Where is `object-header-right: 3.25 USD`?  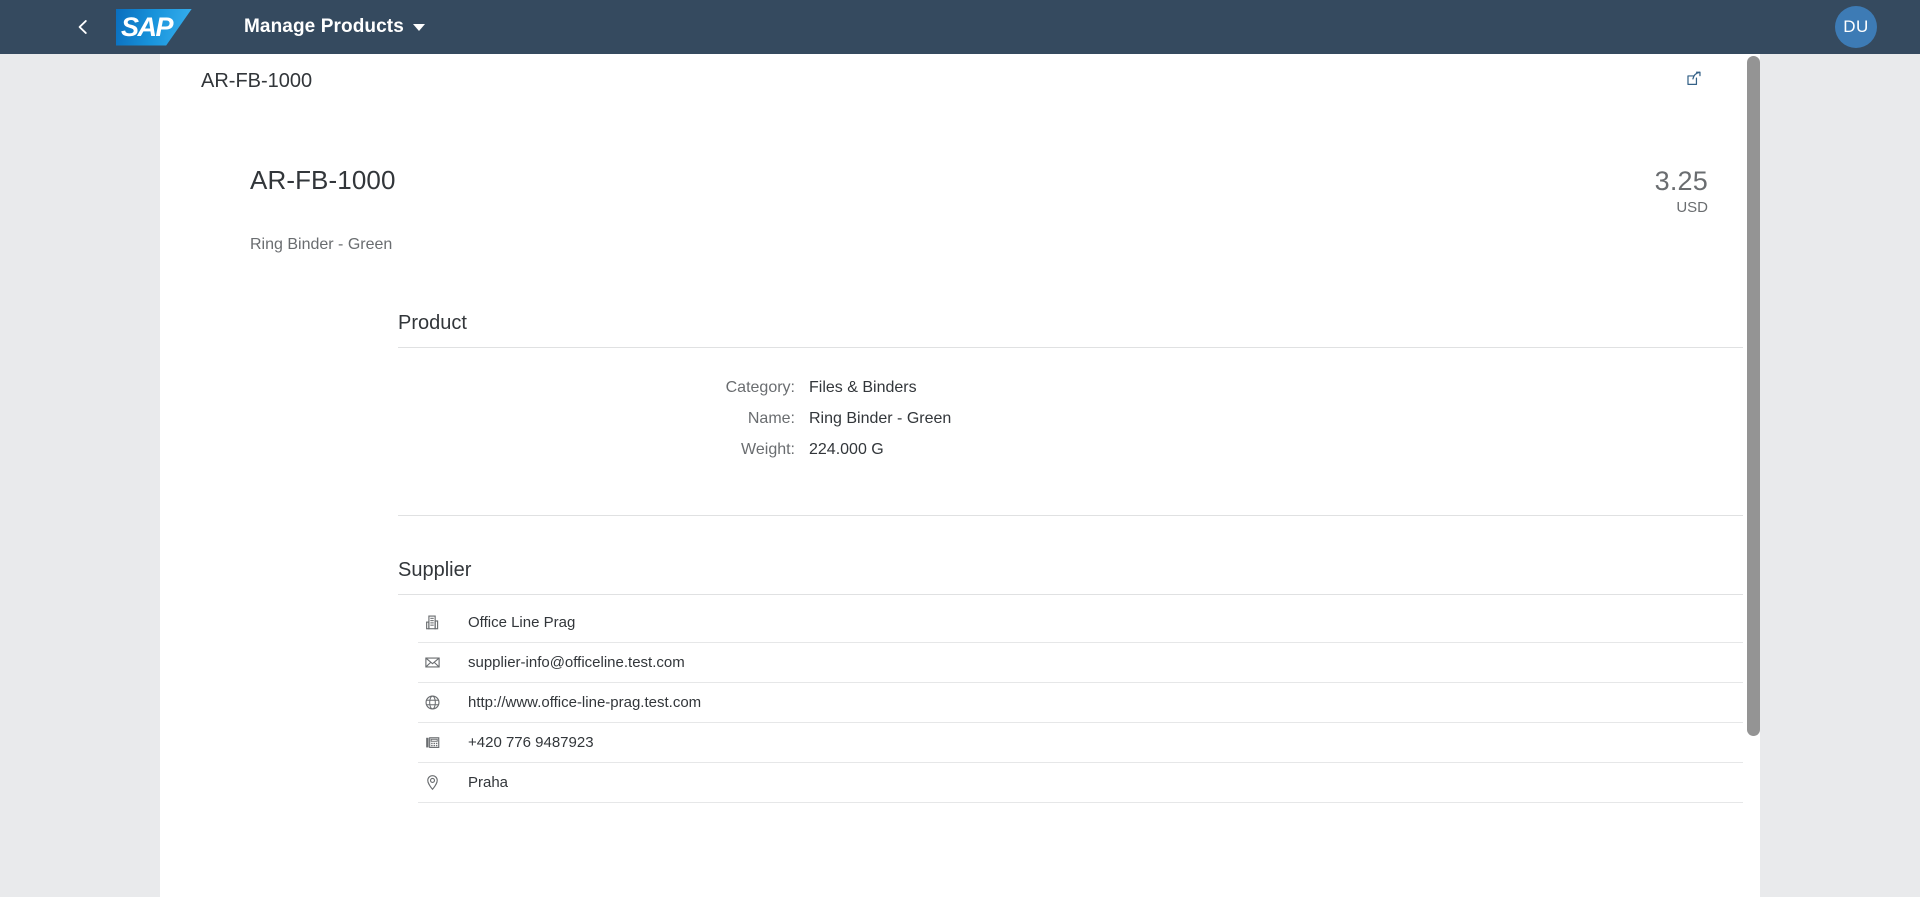 object-header-right: 3.25 USD is located at coordinates (1681, 191).